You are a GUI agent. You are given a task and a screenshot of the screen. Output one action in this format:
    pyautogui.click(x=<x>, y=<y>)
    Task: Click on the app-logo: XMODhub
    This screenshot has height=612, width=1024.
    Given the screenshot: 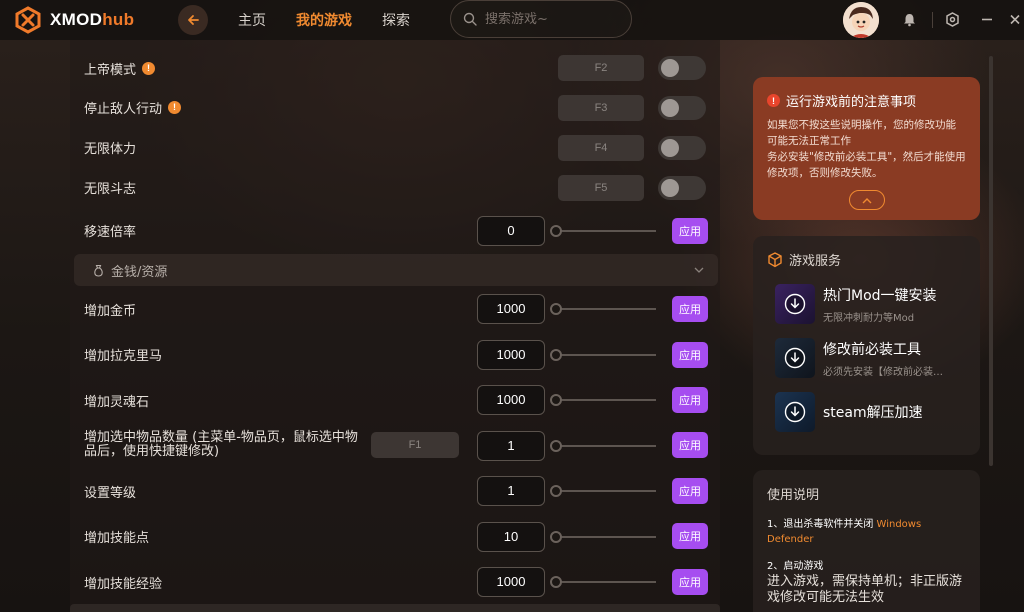 What is the action you would take?
    pyautogui.click(x=89, y=20)
    